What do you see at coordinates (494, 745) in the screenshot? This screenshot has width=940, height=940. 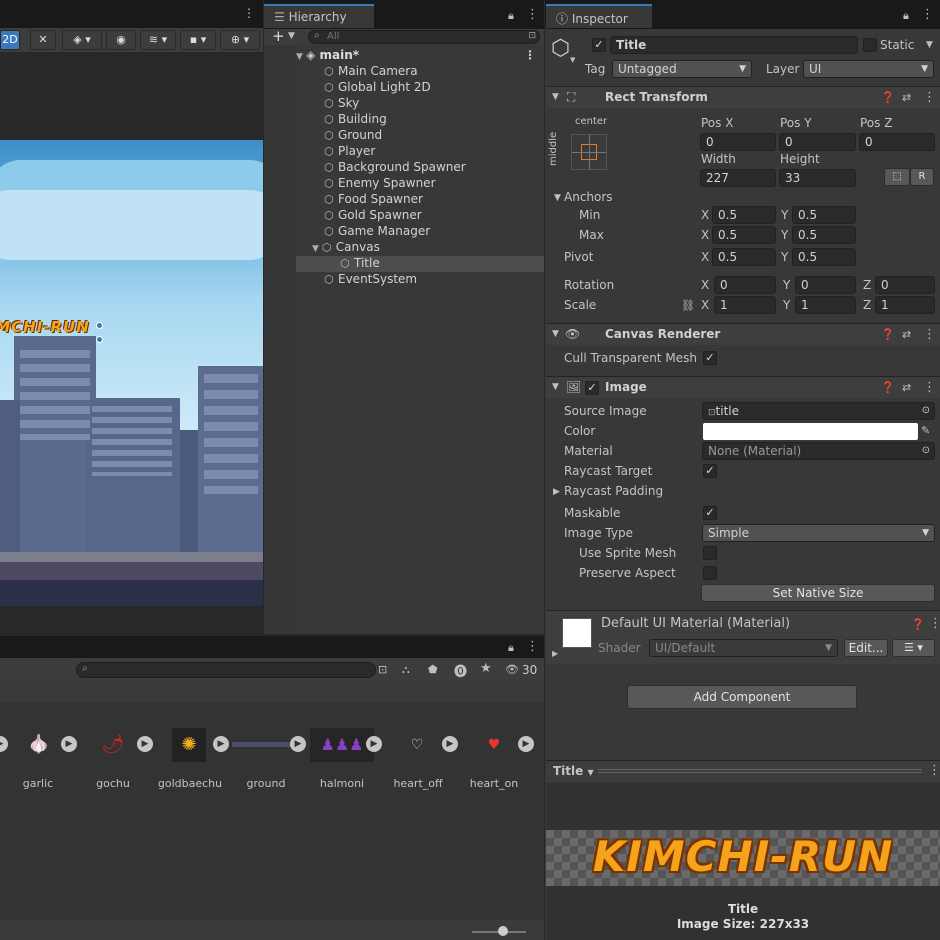 I see `asset-thumb-heart-on: ♥` at bounding box center [494, 745].